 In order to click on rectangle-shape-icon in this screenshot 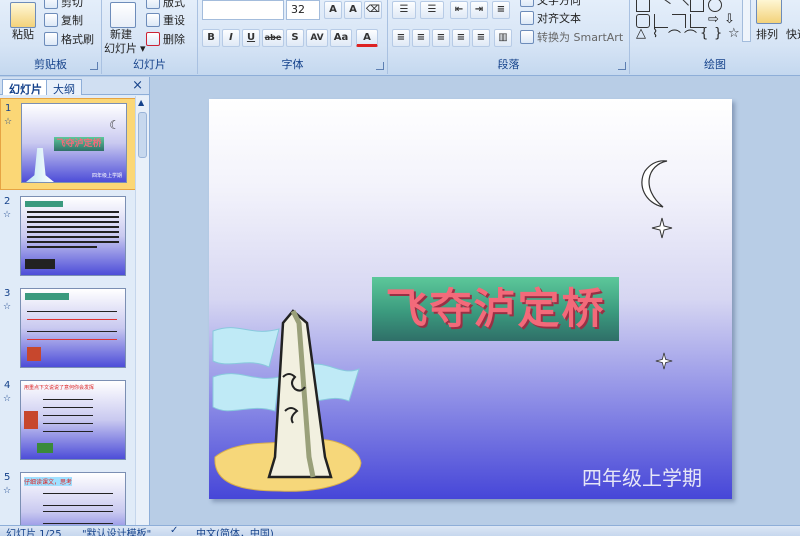, I will do `click(697, 6)`.